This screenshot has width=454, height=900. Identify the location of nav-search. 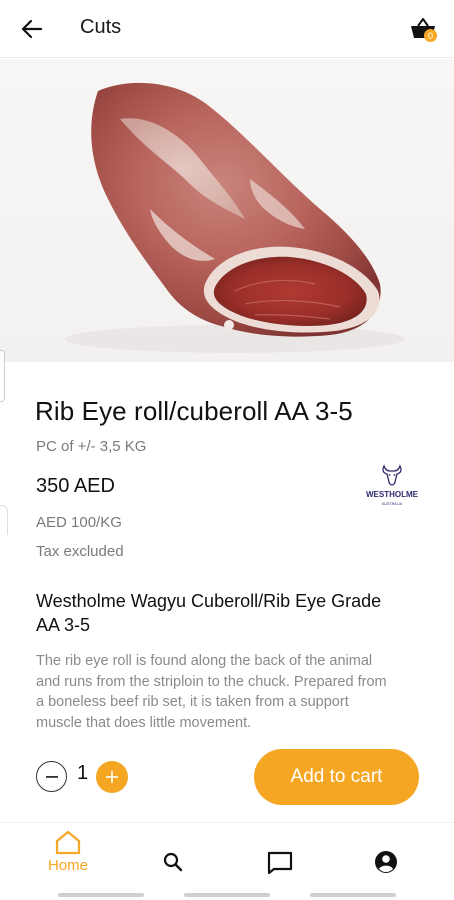
(173, 855).